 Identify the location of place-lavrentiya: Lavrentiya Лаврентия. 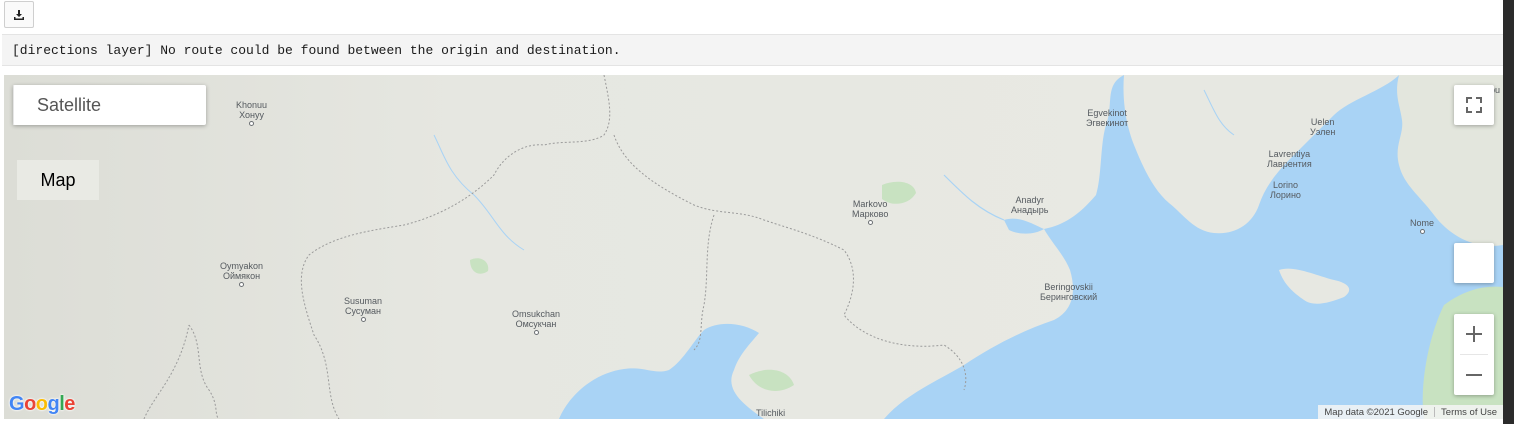
(1289, 159).